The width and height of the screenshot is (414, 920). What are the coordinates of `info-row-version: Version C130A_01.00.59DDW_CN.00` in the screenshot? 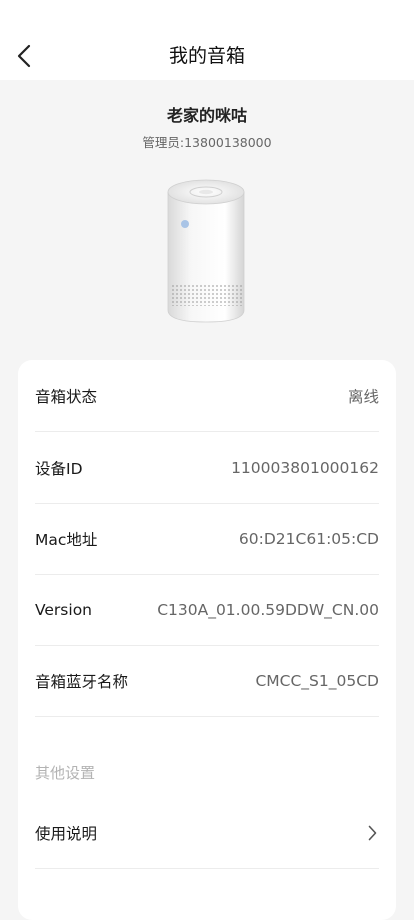 It's located at (207, 610).